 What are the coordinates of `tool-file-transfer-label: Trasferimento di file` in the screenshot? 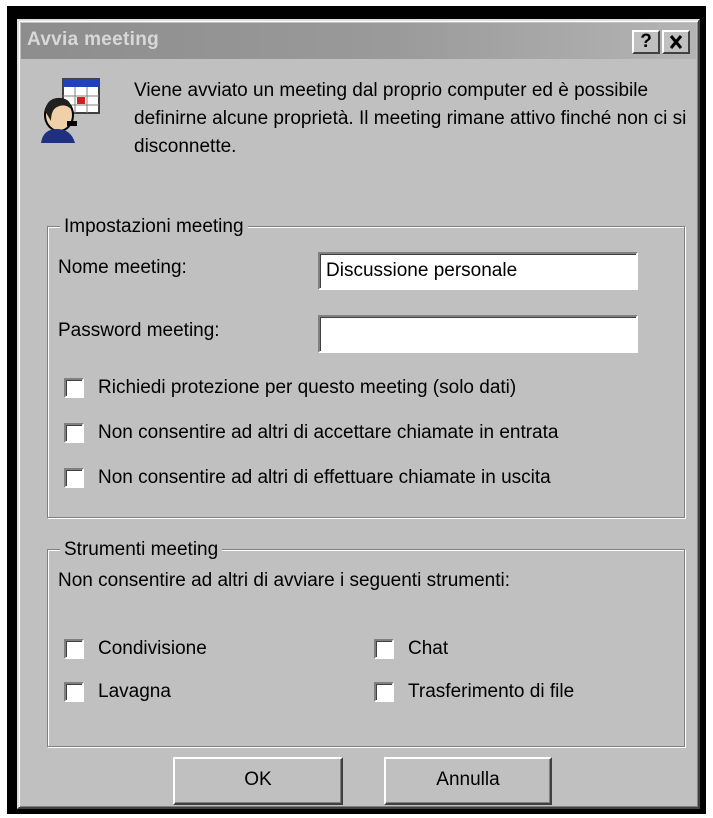 It's located at (491, 691).